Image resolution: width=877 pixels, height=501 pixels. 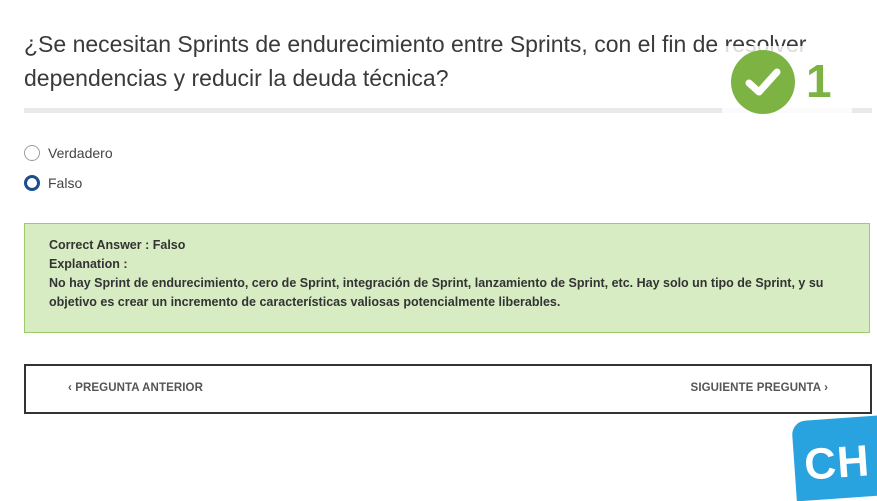 I want to click on radio-verdadero, so click(x=32, y=153).